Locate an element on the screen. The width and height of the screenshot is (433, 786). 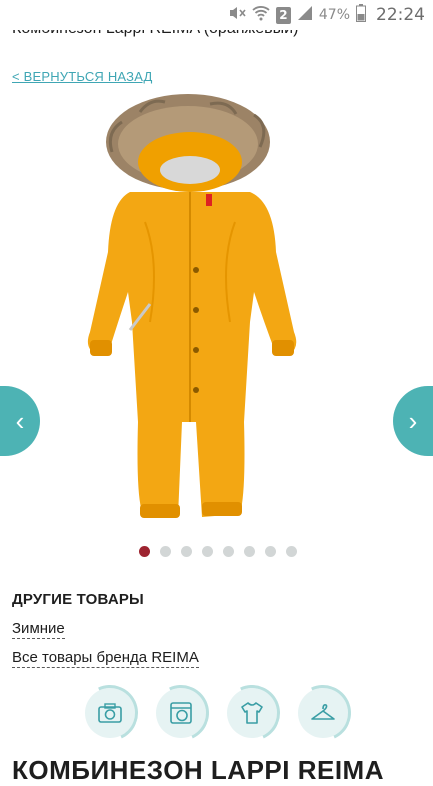
sim-badge: 2 is located at coordinates (283, 15).